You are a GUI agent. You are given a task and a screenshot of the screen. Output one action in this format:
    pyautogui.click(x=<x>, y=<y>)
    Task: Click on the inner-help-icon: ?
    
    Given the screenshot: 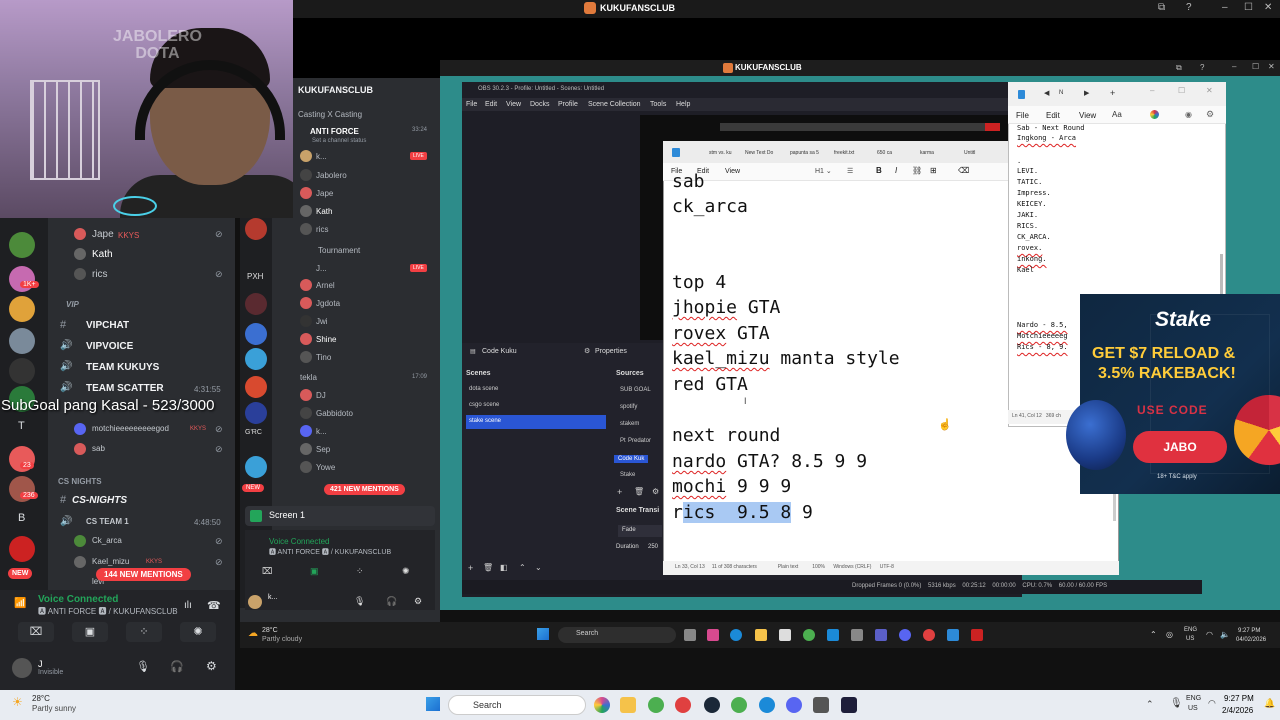 What is the action you would take?
    pyautogui.click(x=1202, y=67)
    